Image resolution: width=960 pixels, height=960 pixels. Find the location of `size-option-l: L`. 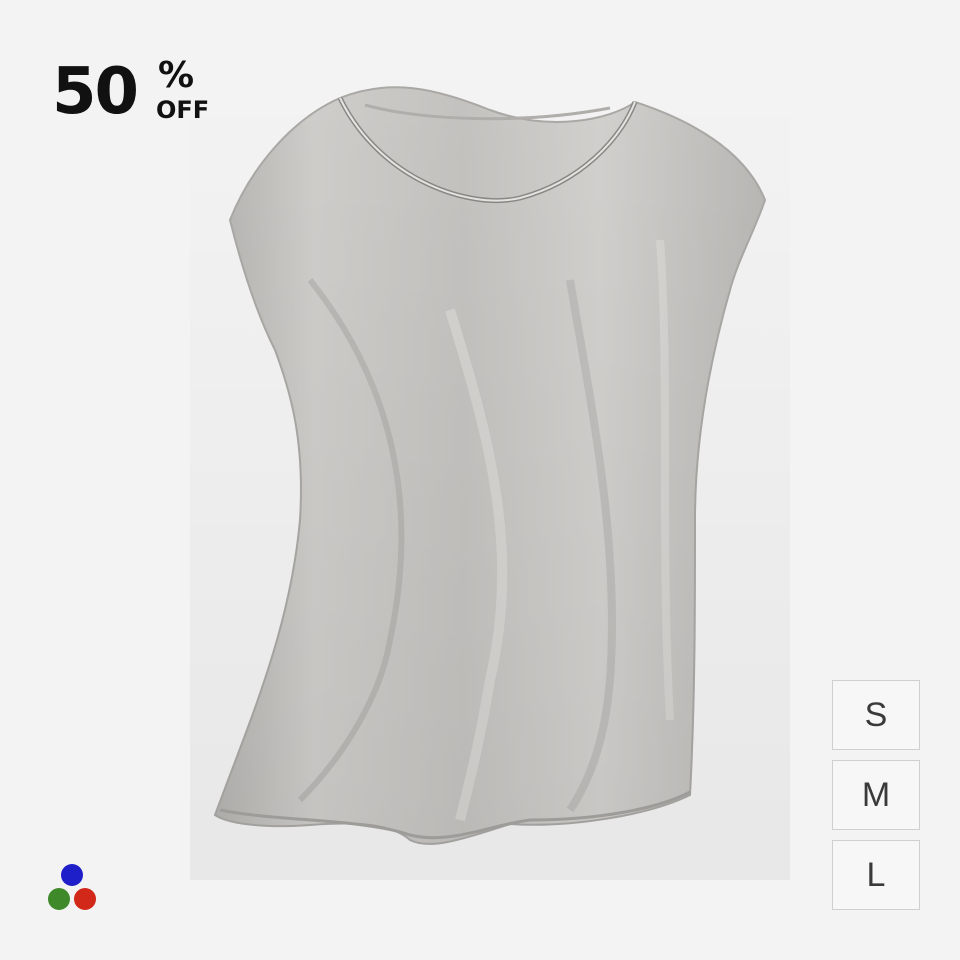

size-option-l: L is located at coordinates (876, 875).